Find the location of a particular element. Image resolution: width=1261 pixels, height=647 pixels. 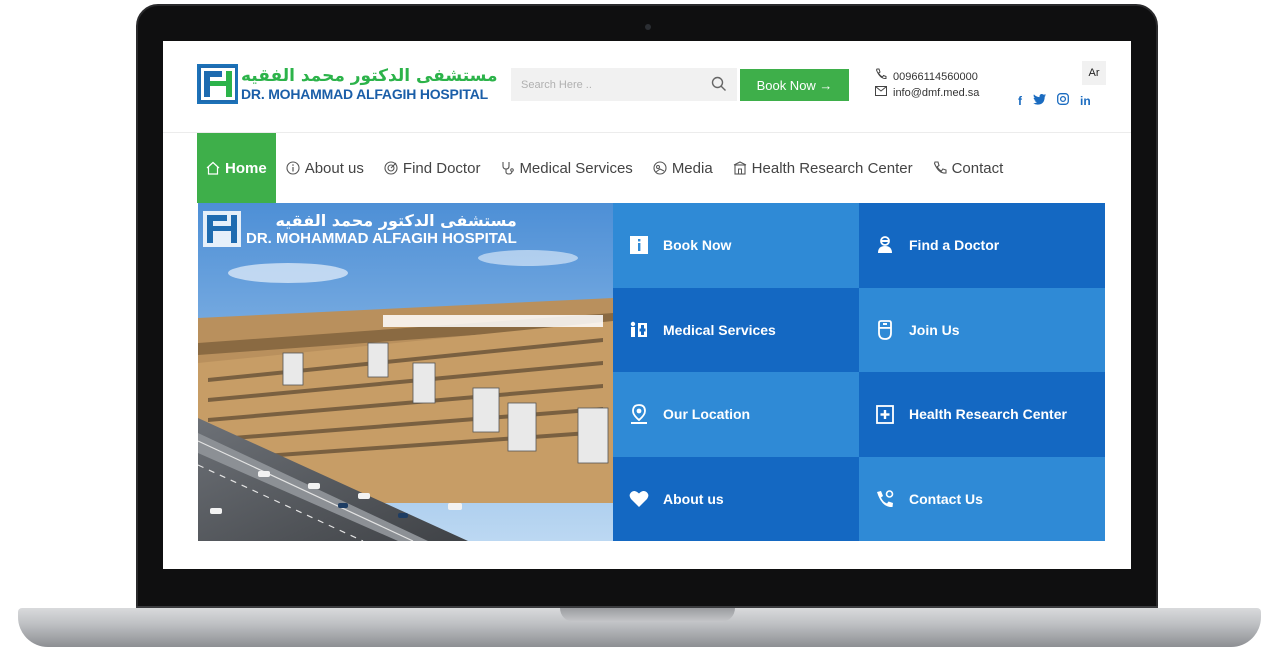

tile-label-contact-us: Contact Us is located at coordinates (946, 498).